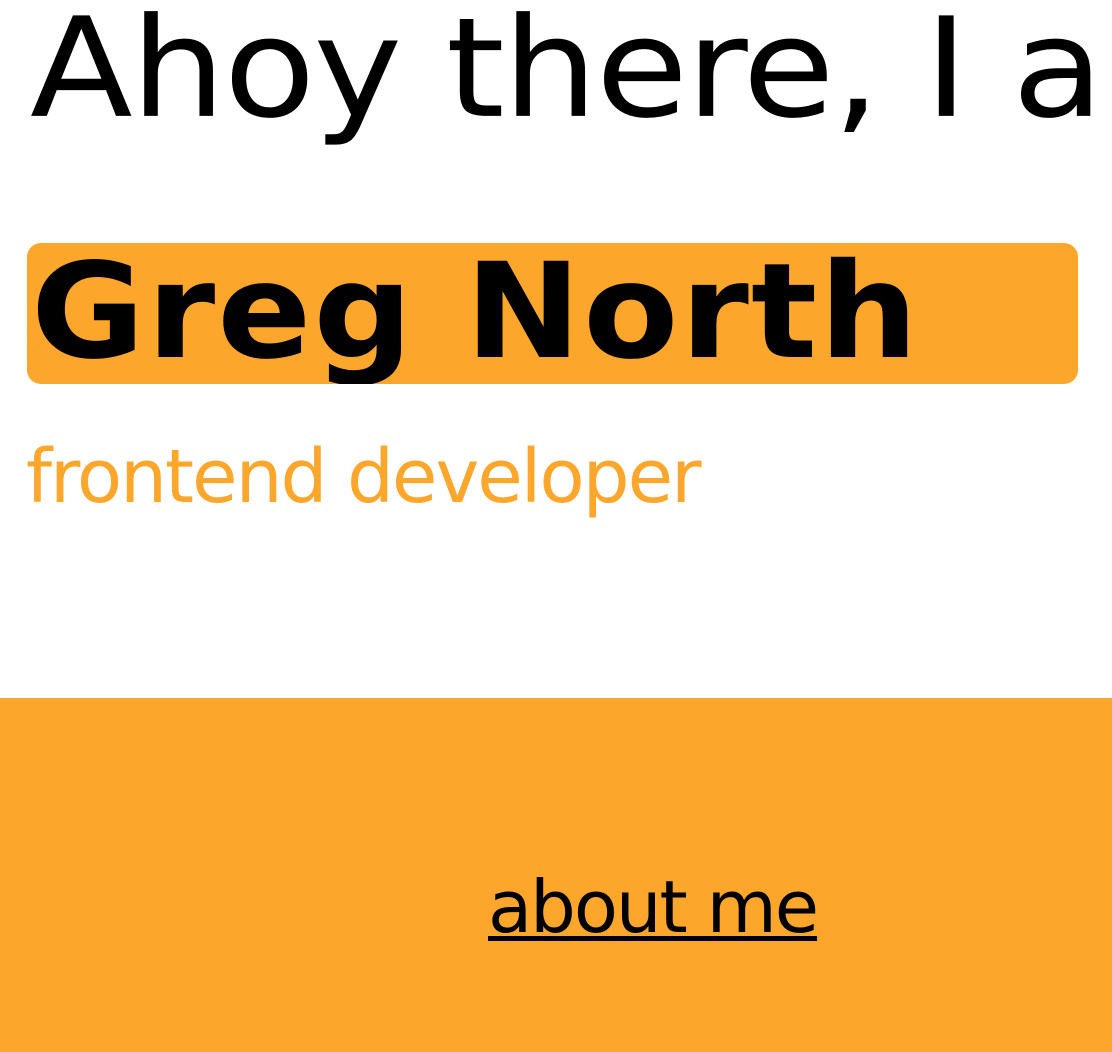 This screenshot has width=1112, height=1052. I want to click on greeting-heading: Ahoy there, I a, so click(567, 75).